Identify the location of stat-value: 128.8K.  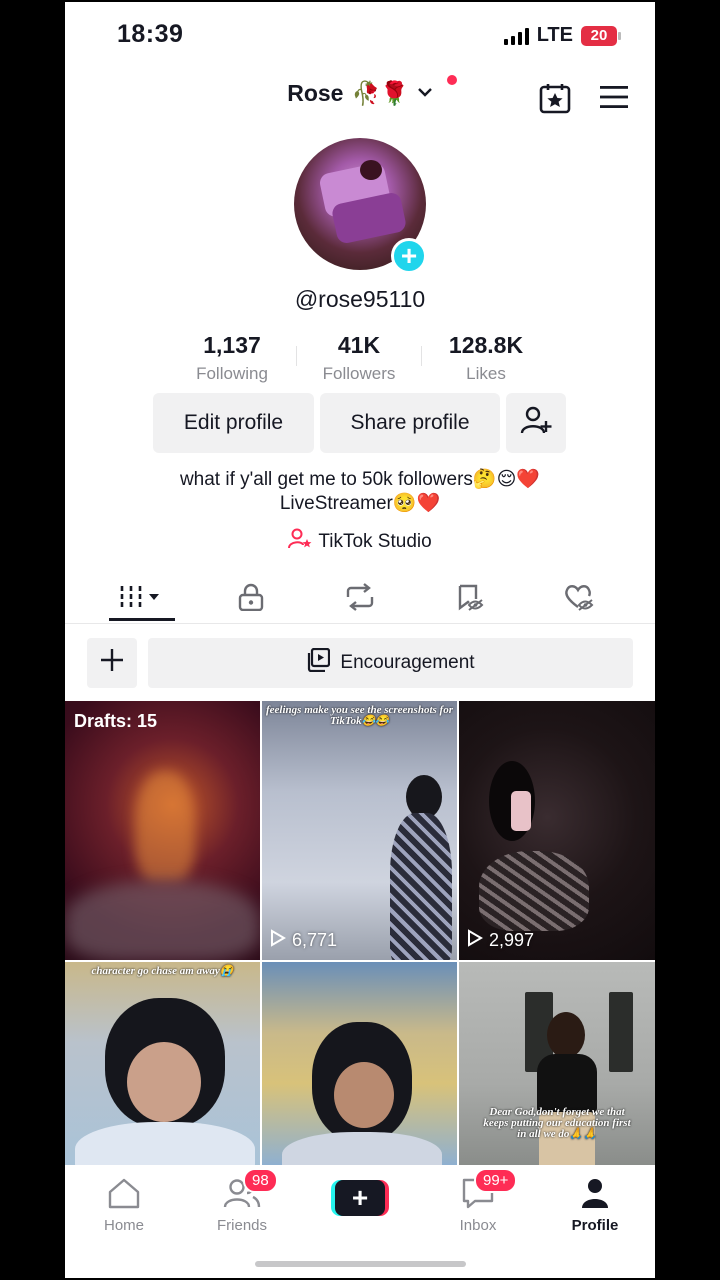
(486, 345).